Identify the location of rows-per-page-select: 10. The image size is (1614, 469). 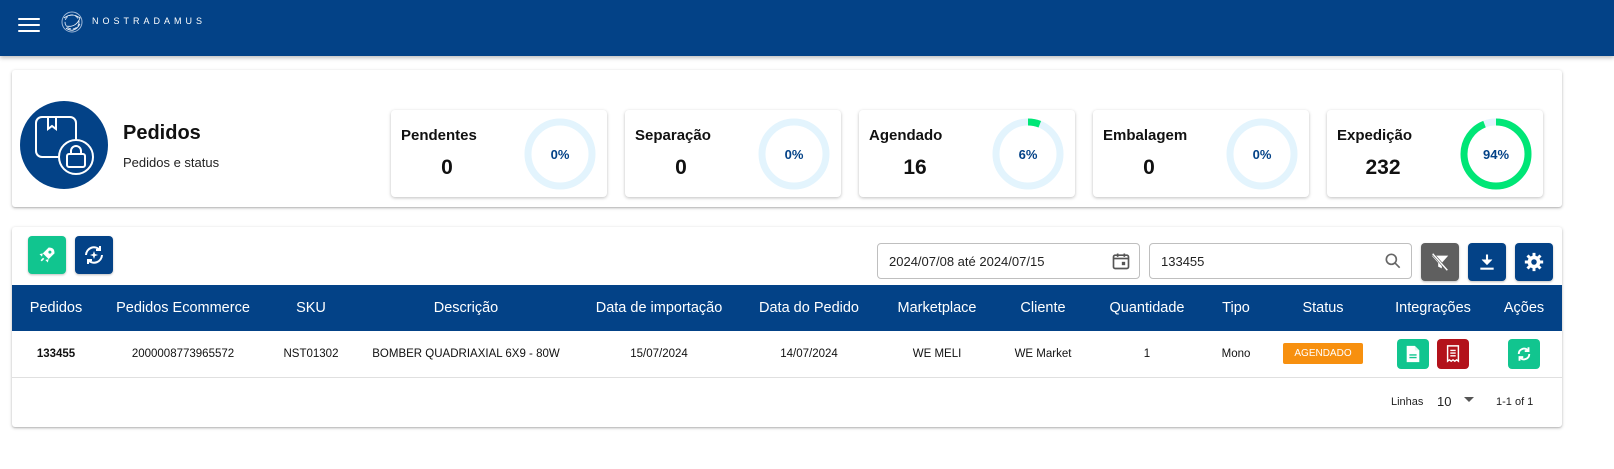
(1444, 401).